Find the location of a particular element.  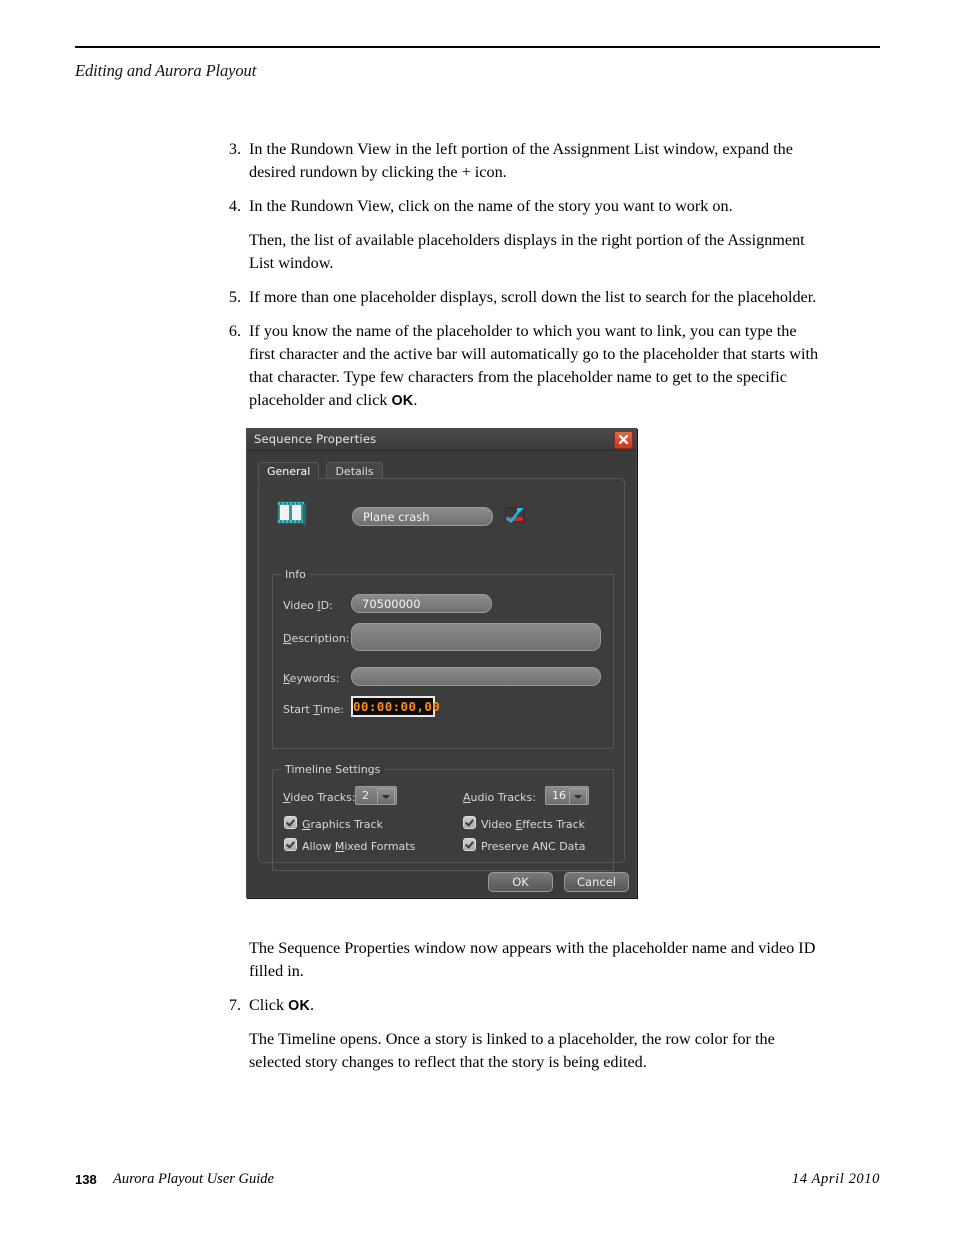

close-x-glyph is located at coordinates (623, 439).